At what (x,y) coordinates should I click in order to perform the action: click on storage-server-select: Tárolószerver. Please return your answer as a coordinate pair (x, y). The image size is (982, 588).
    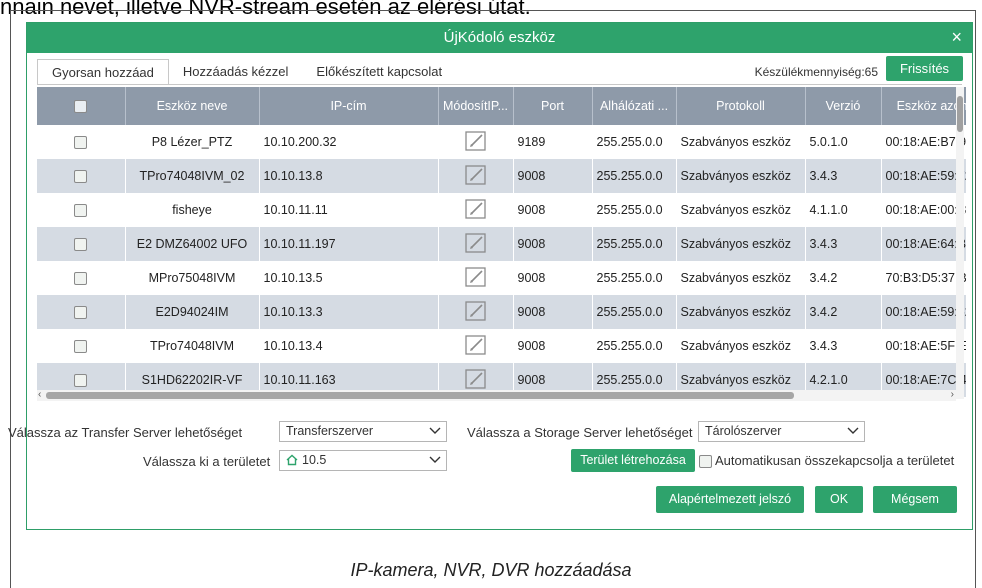
    Looking at the image, I should click on (781, 431).